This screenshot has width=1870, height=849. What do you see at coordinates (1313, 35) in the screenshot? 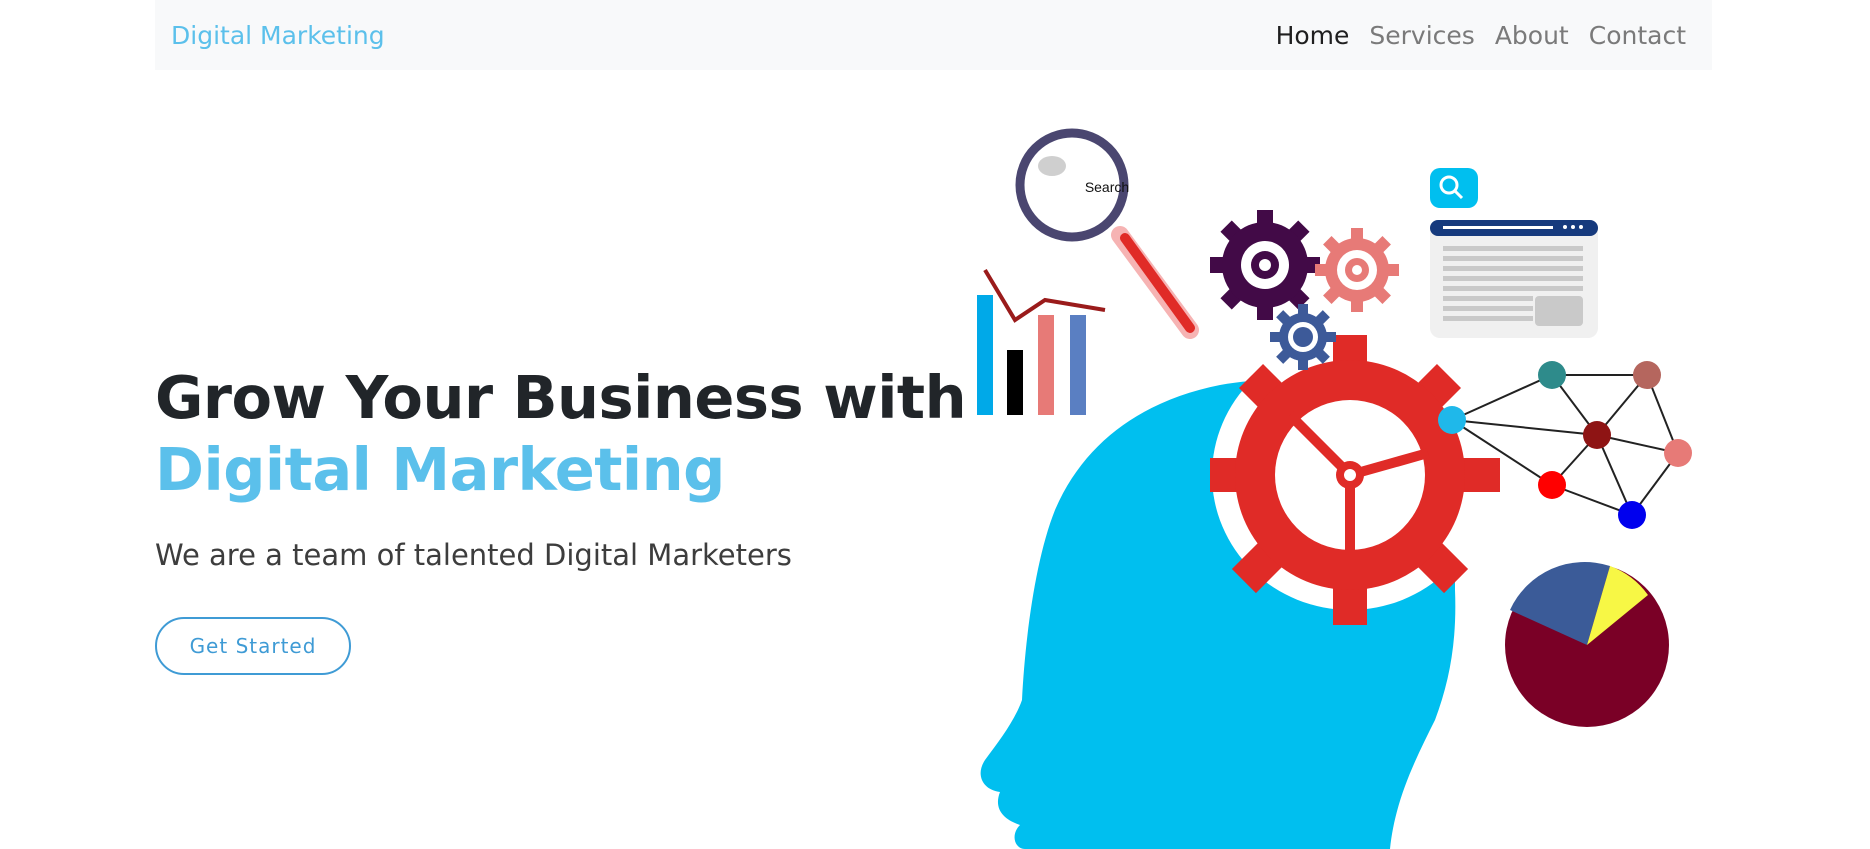
I see `nav-home-link: Home` at bounding box center [1313, 35].